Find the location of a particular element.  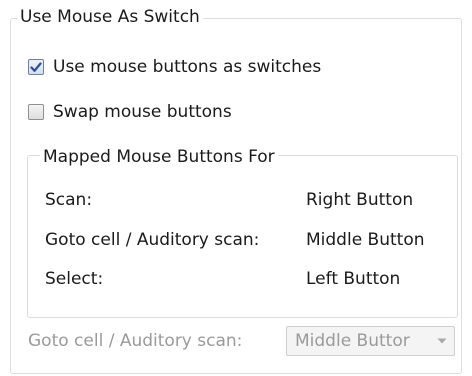

checkmark-icon is located at coordinates (36, 66).